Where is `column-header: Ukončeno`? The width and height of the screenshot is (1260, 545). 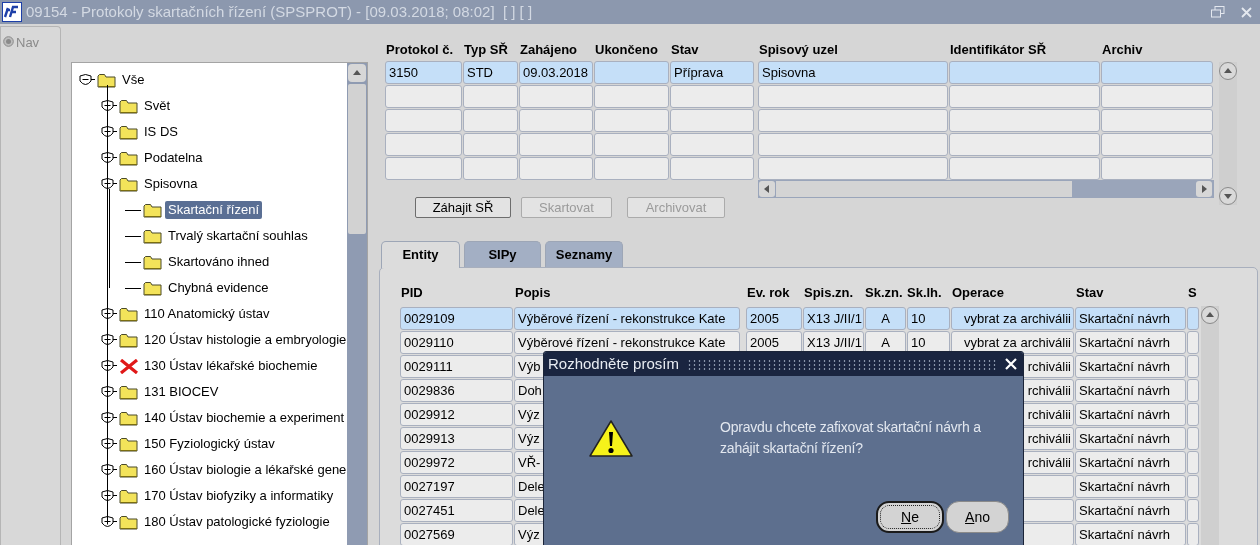 column-header: Ukončeno is located at coordinates (626, 50).